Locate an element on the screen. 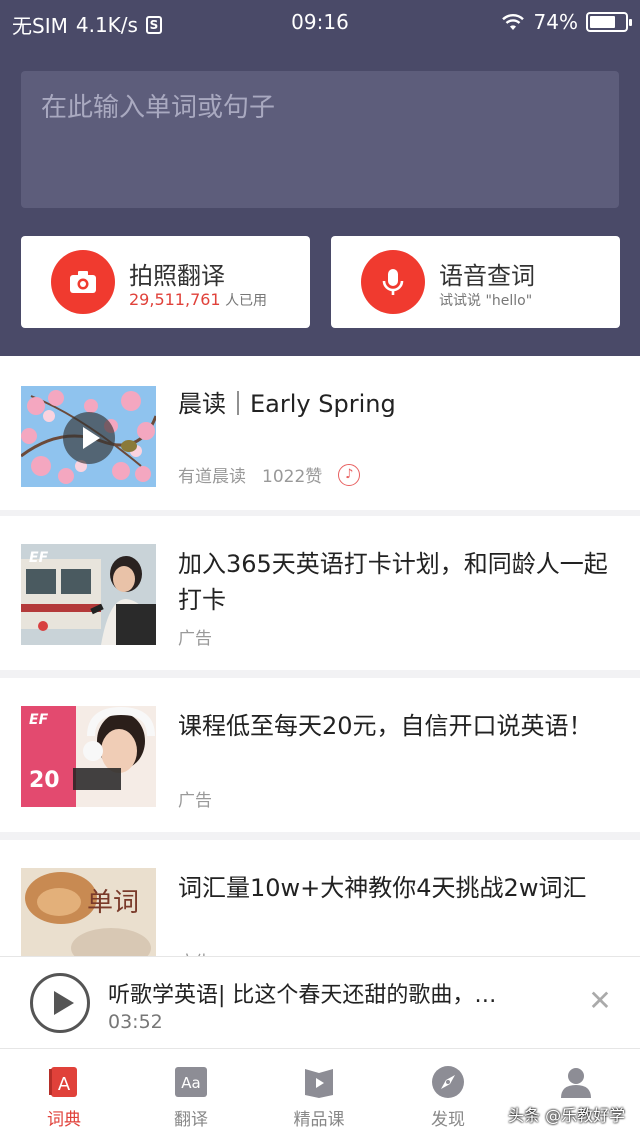 Image resolution: width=640 pixels, height=1138 pixels. tab-label: 发现 is located at coordinates (448, 1120).